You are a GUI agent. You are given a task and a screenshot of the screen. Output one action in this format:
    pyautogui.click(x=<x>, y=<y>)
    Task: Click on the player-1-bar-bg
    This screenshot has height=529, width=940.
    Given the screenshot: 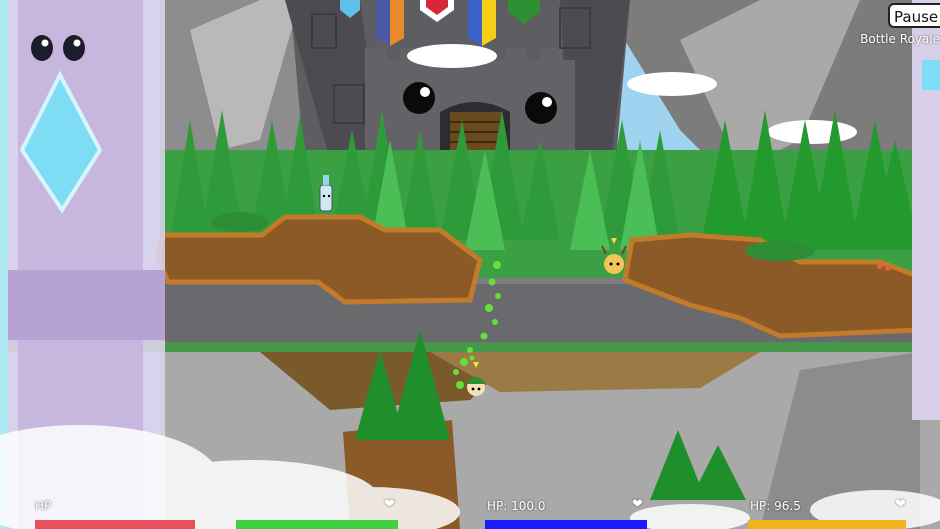 What is the action you would take?
    pyautogui.click(x=115, y=524)
    